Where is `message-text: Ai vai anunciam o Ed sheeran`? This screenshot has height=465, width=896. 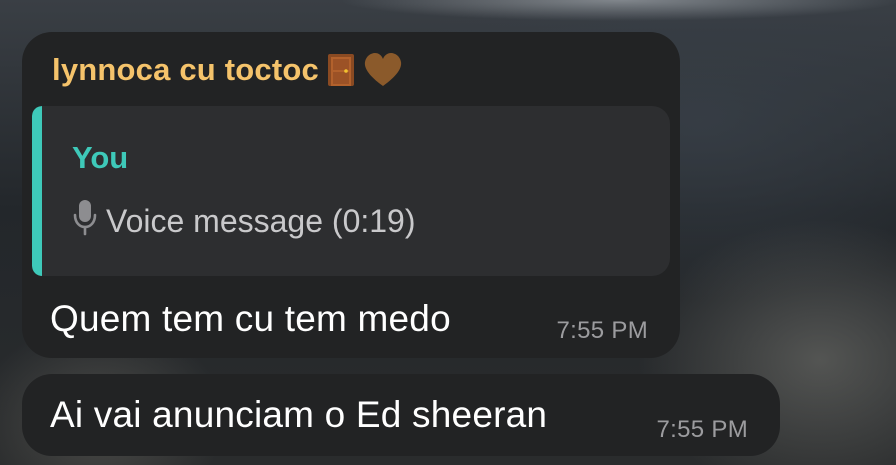
message-text: Ai vai anunciam o Ed sheeran is located at coordinates (299, 414).